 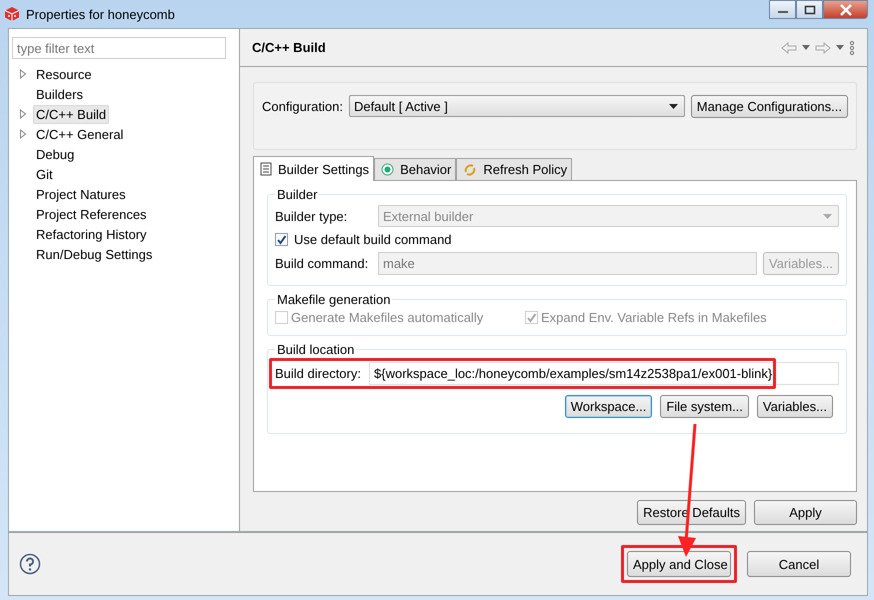 I want to click on configuration-label: Configuration:, so click(x=302, y=106).